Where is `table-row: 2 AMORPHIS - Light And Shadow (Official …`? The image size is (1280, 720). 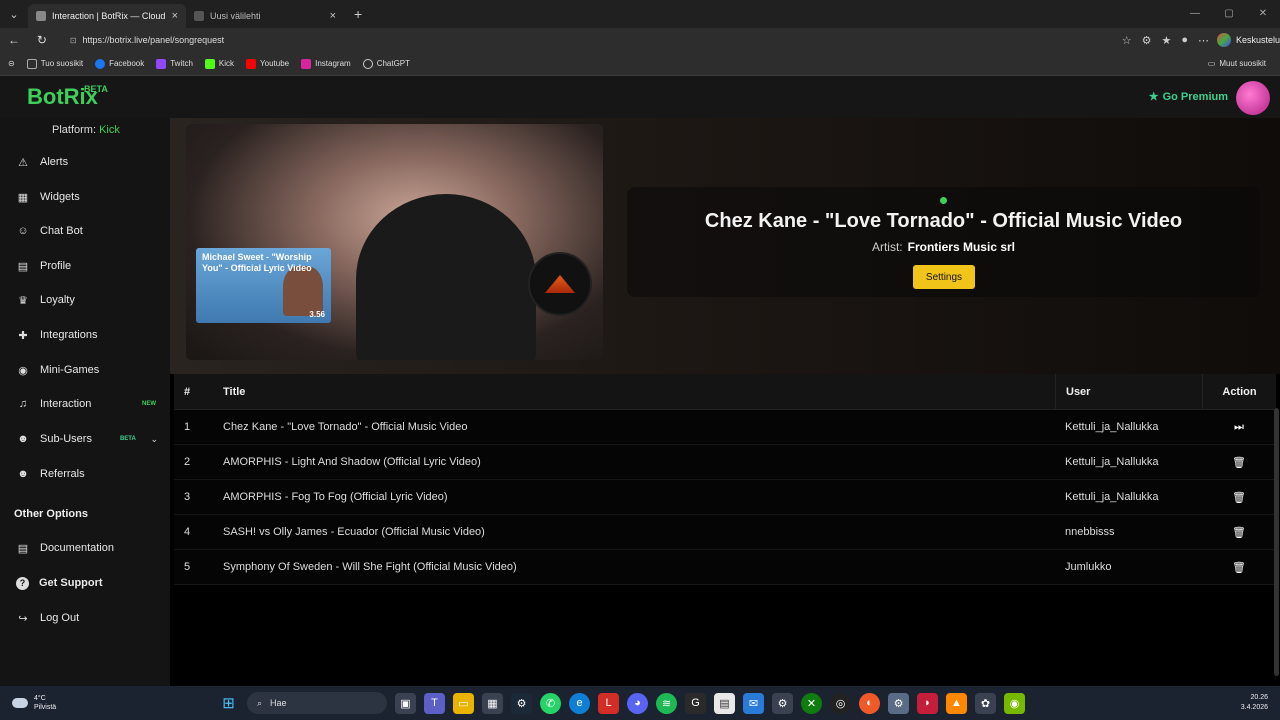 table-row: 2 AMORPHIS - Light And Shadow (Official … is located at coordinates (725, 462).